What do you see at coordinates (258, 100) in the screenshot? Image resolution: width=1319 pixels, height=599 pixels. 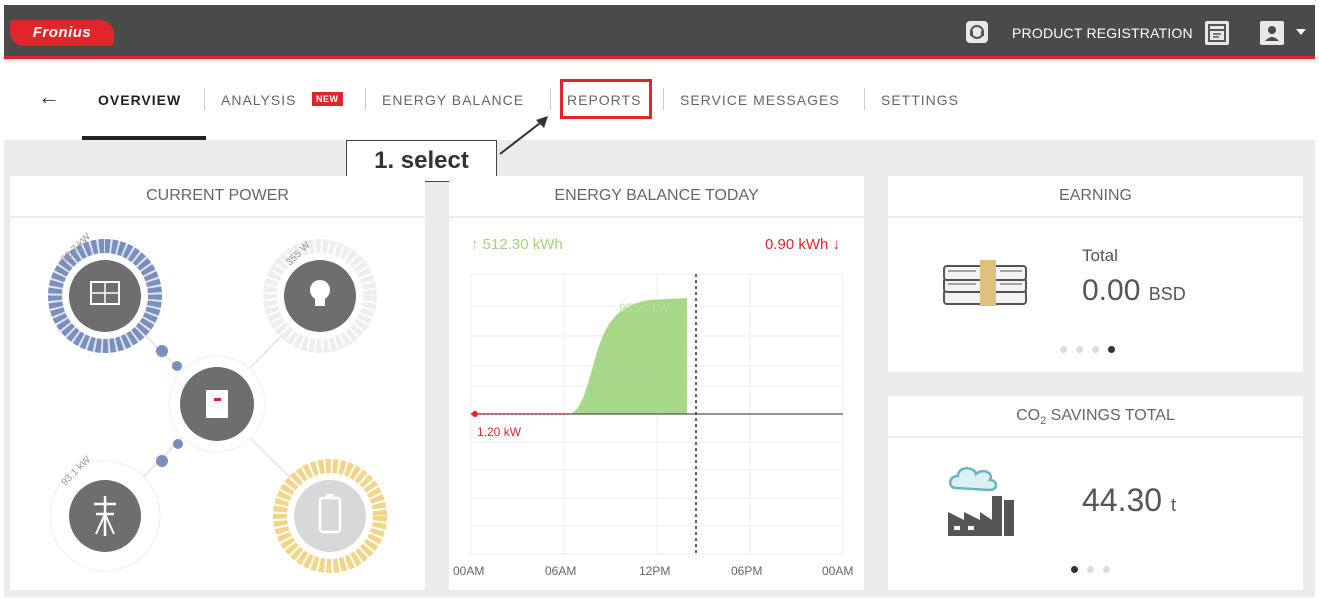 I see `tab-analysis: ANALYSIS` at bounding box center [258, 100].